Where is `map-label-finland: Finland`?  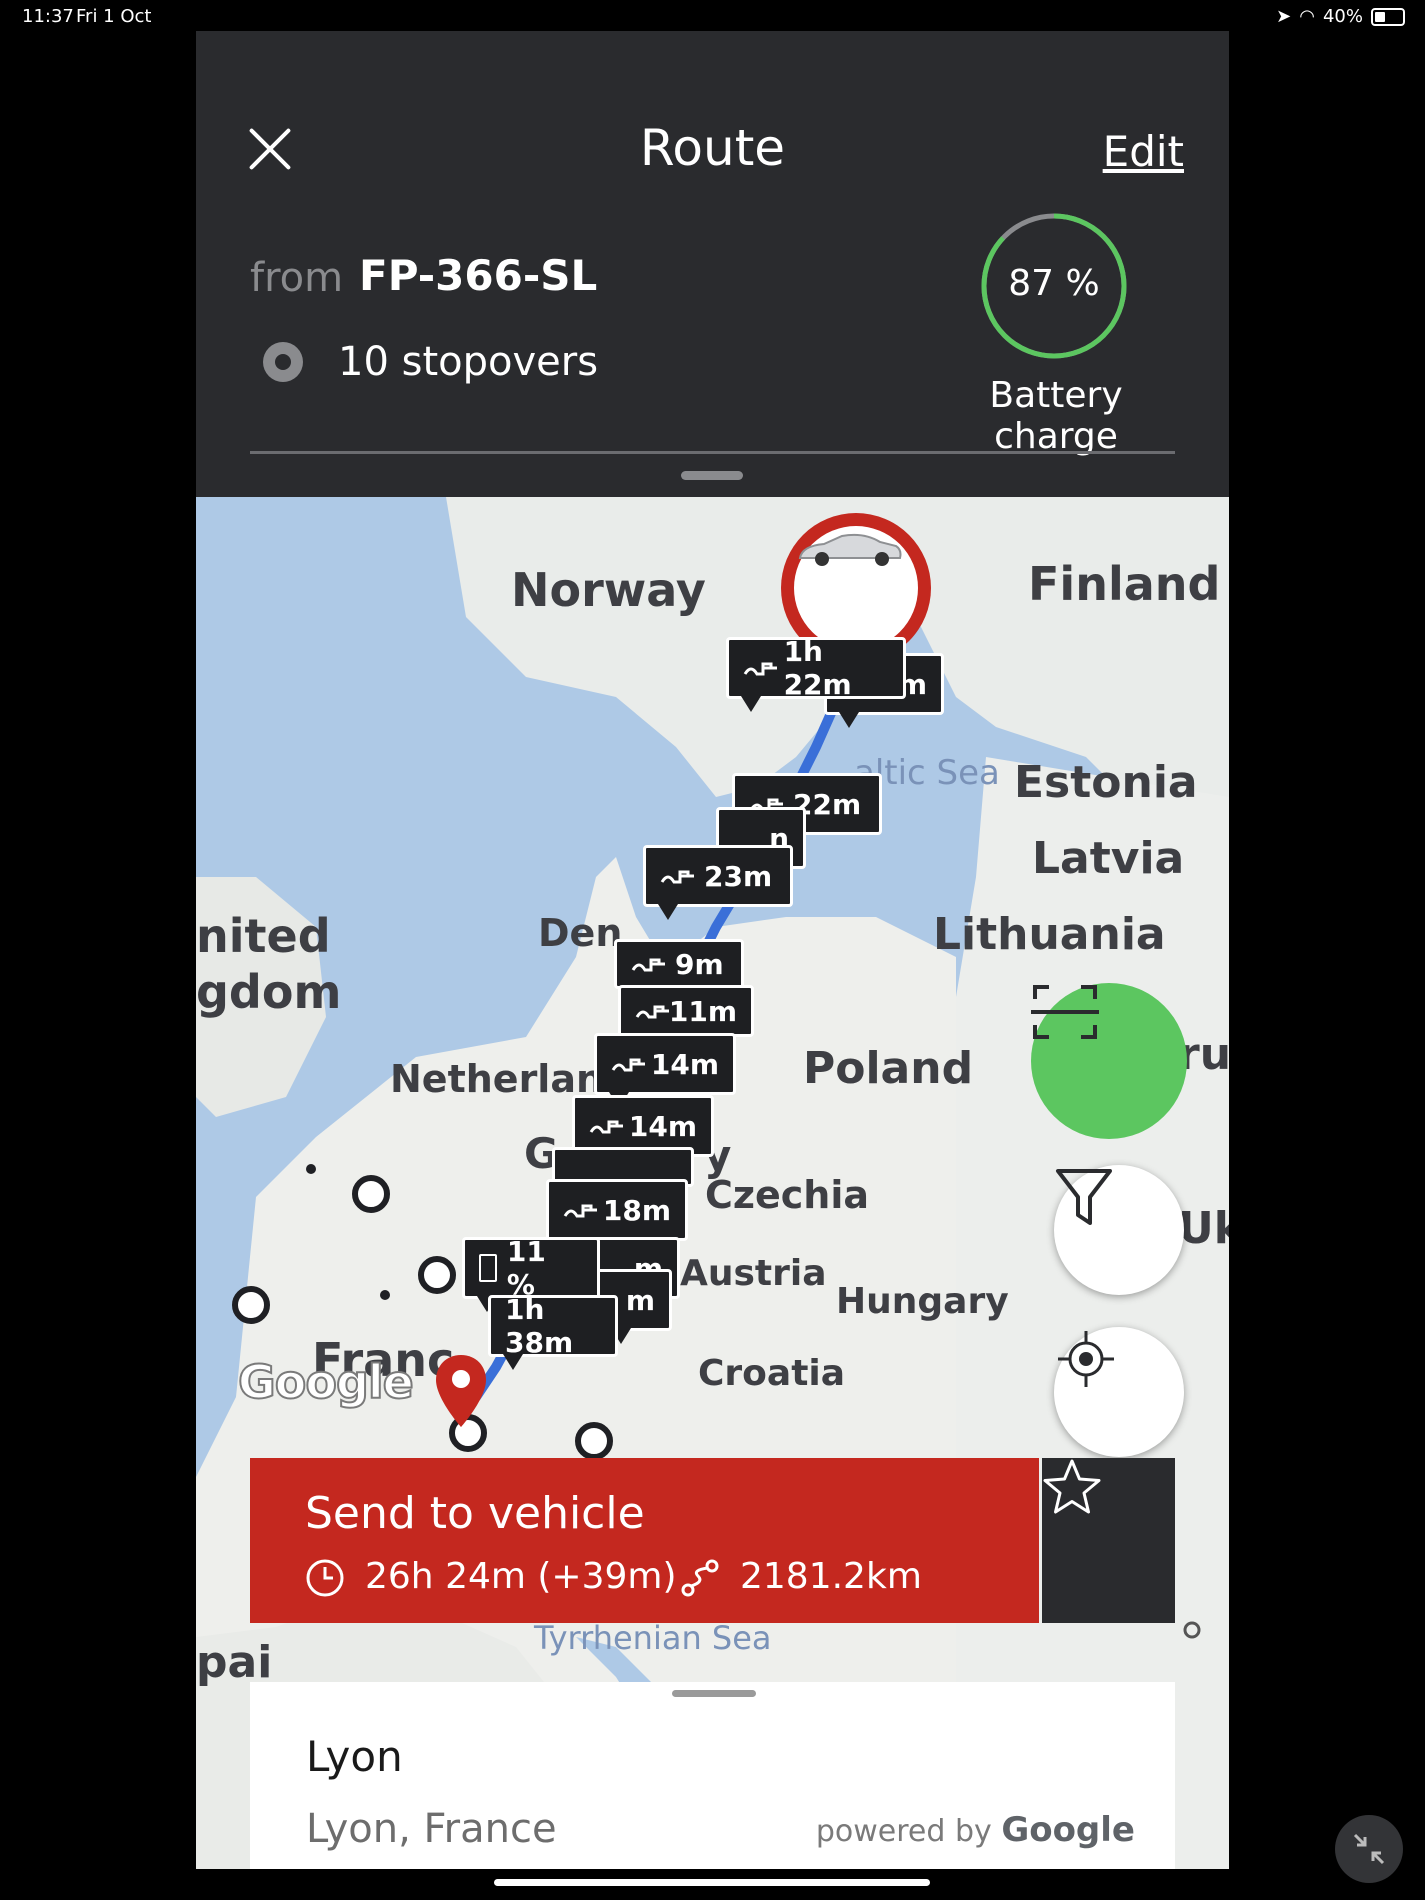 map-label-finland: Finland is located at coordinates (1124, 584).